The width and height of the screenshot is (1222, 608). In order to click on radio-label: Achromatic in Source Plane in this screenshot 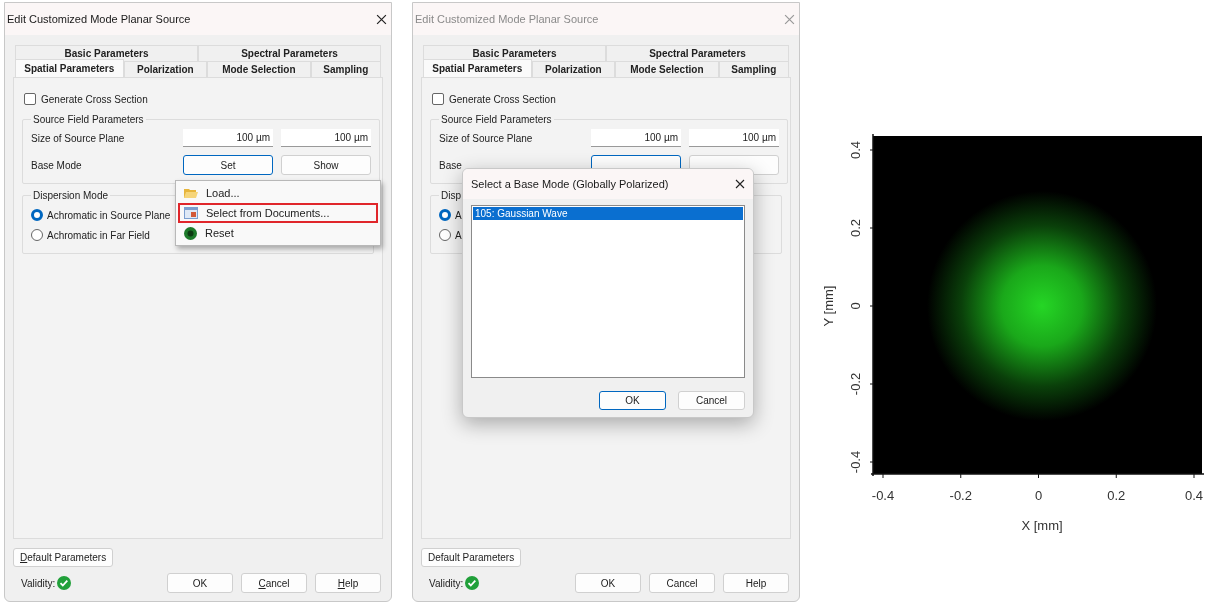, I will do `click(109, 215)`.